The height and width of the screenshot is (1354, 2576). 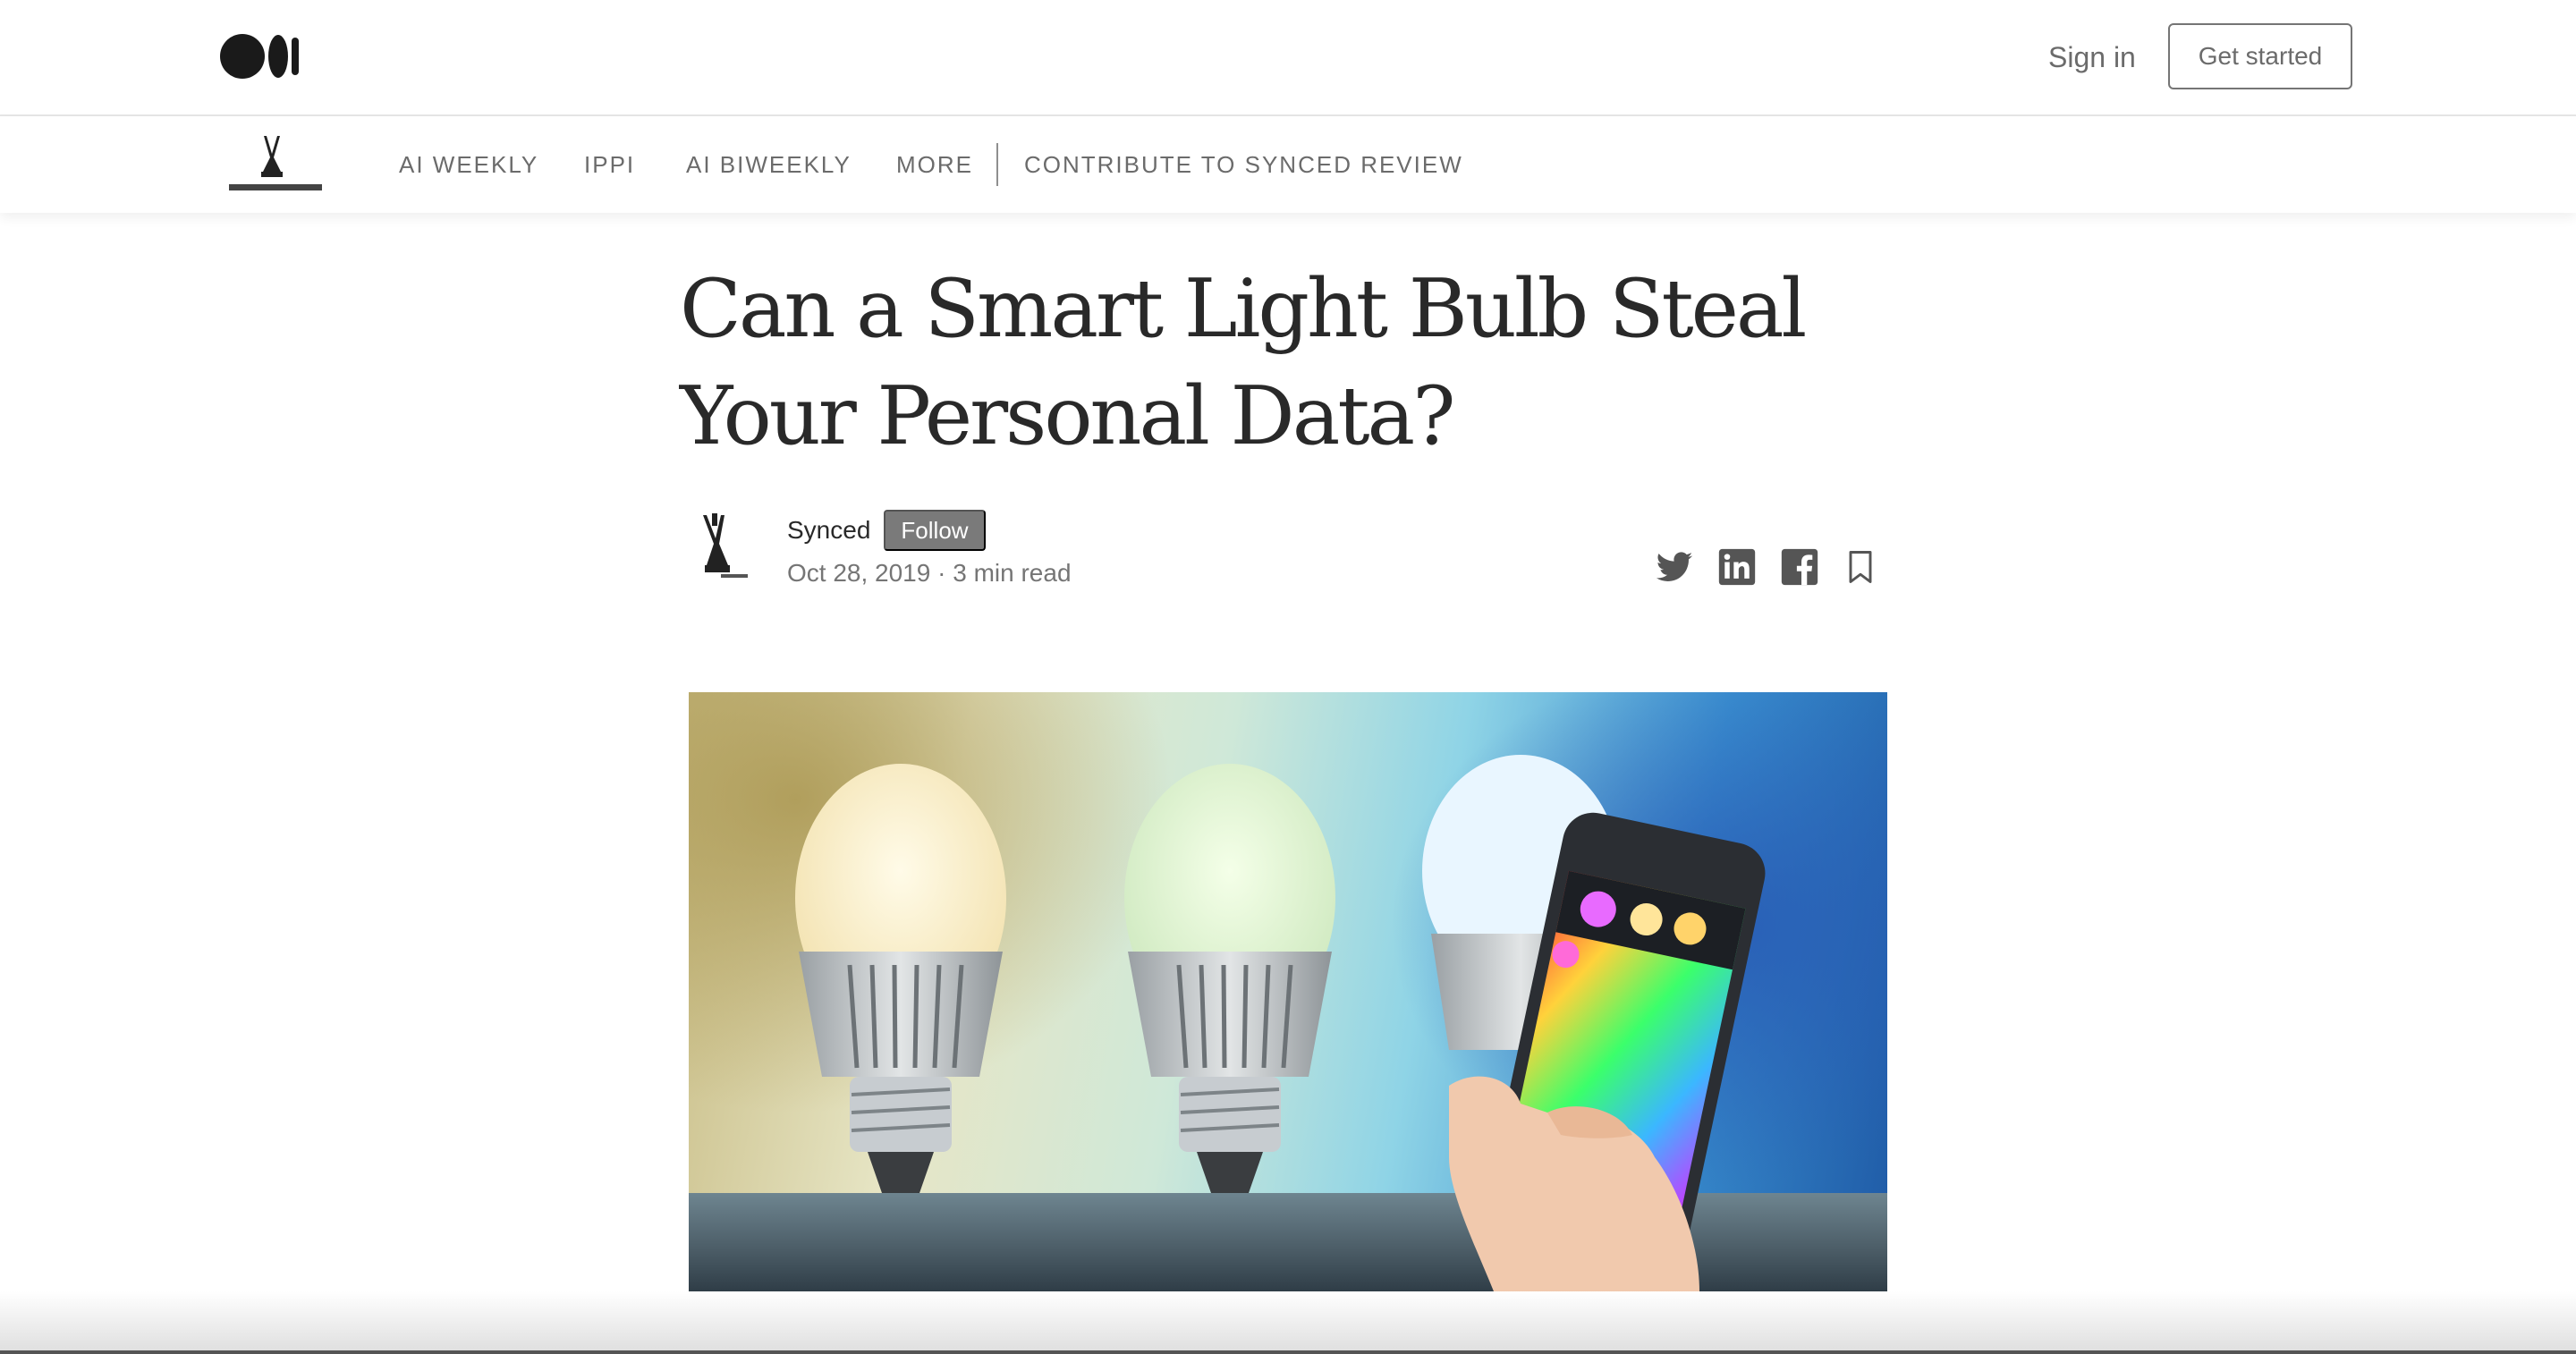 I want to click on follow-button: Follow, so click(x=935, y=530).